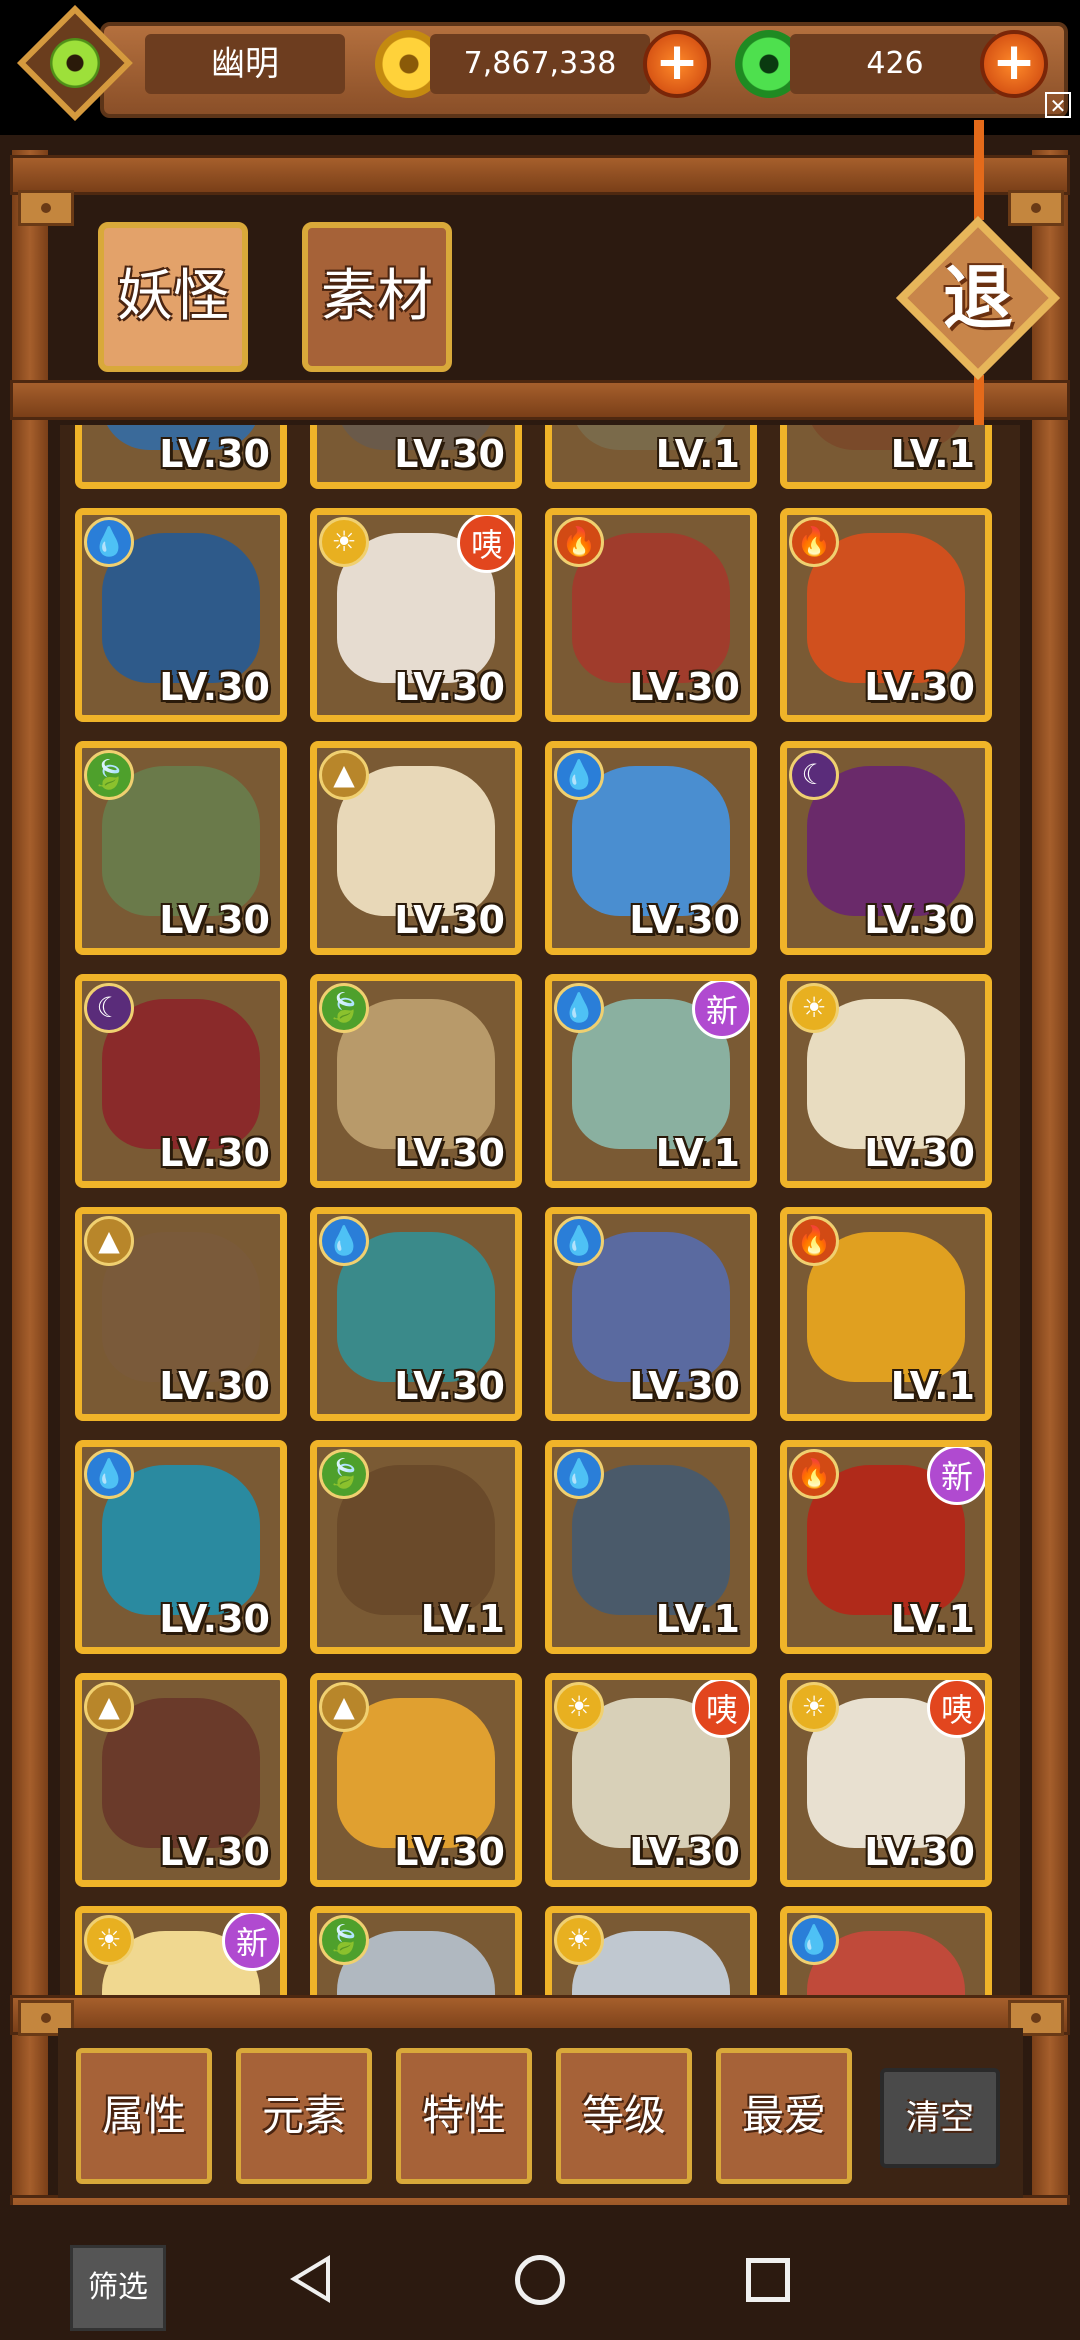 Image resolution: width=1080 pixels, height=2340 pixels. I want to click on jade-disc-icon, so click(75, 63).